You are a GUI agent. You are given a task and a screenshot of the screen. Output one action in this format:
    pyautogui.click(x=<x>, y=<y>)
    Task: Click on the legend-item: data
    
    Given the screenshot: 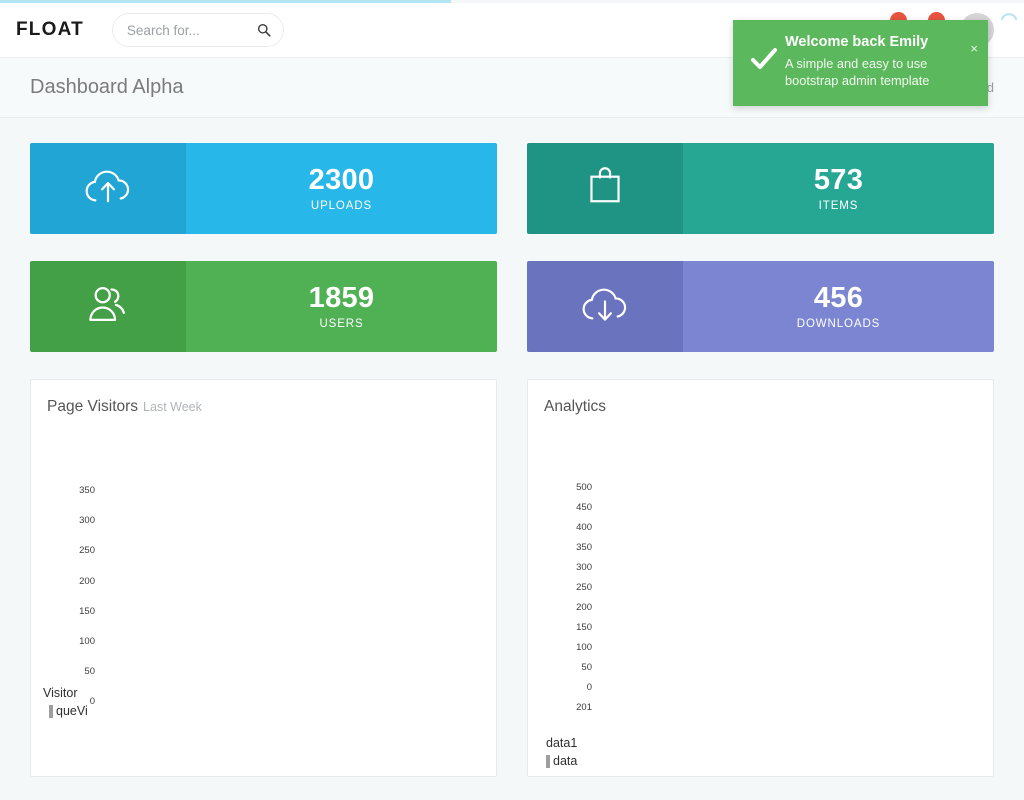 What is the action you would take?
    pyautogui.click(x=561, y=761)
    